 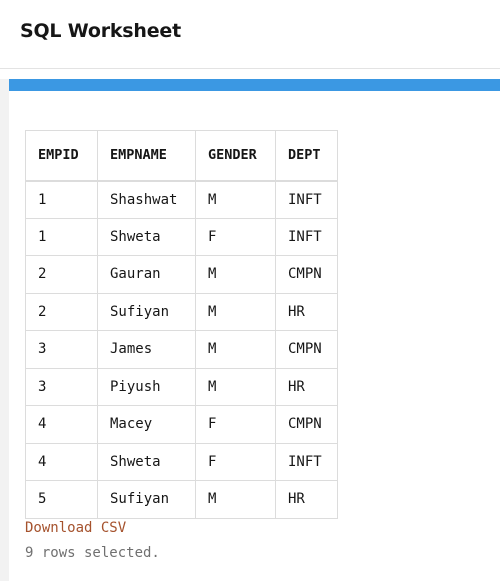 I want to click on download-csv-link: Download CSV, so click(x=75, y=528).